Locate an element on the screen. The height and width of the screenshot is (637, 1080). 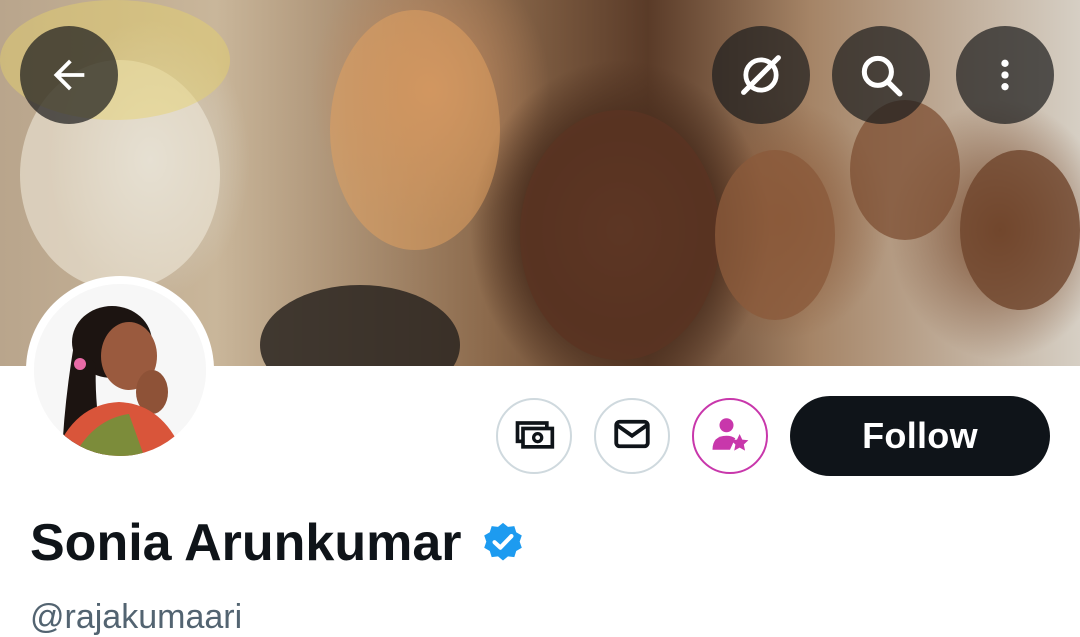
grok-button is located at coordinates (761, 75).